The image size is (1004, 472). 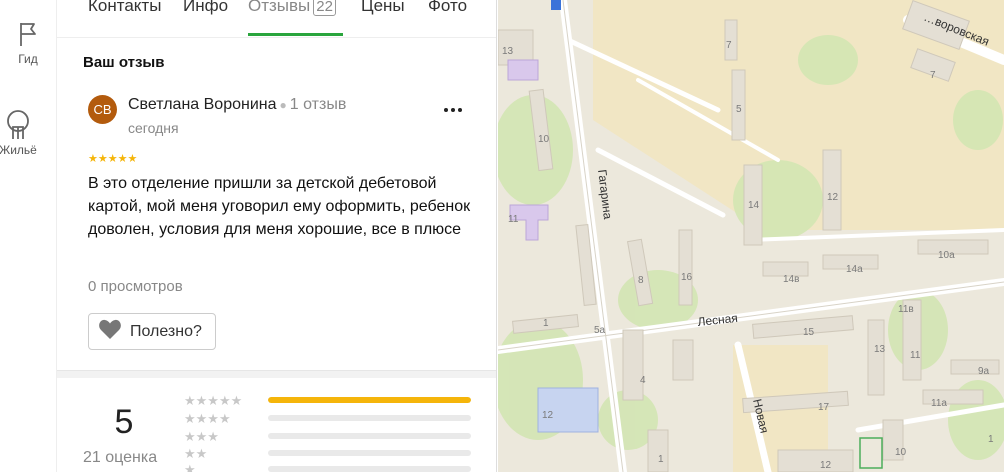 I want to click on tab-label: Цены, so click(x=383, y=7).